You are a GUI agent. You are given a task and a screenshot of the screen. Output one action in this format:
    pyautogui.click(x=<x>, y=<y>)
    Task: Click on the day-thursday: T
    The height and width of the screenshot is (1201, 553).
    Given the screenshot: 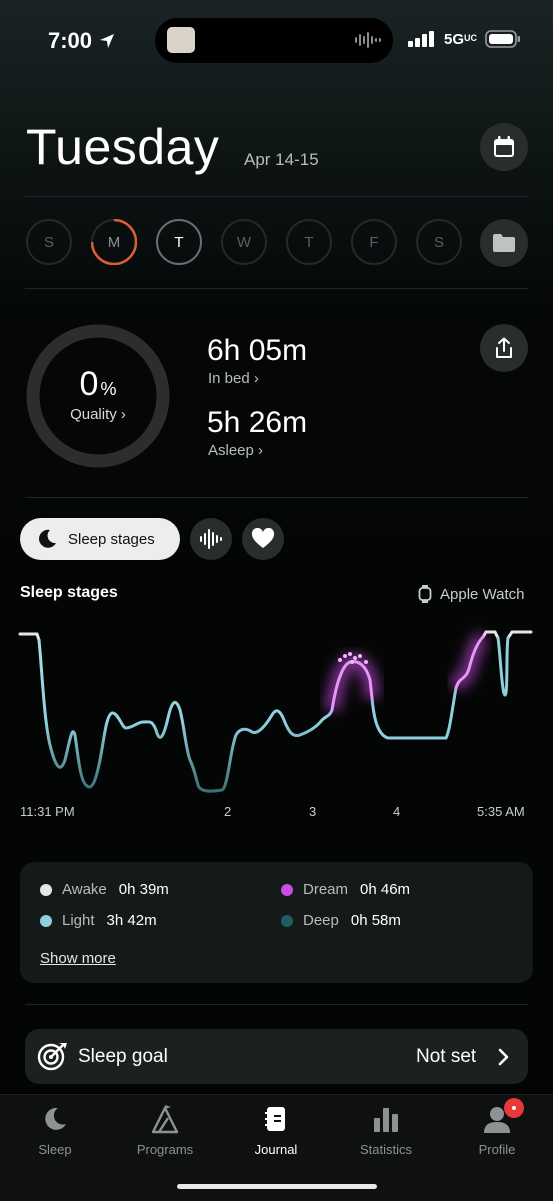 What is the action you would take?
    pyautogui.click(x=309, y=242)
    